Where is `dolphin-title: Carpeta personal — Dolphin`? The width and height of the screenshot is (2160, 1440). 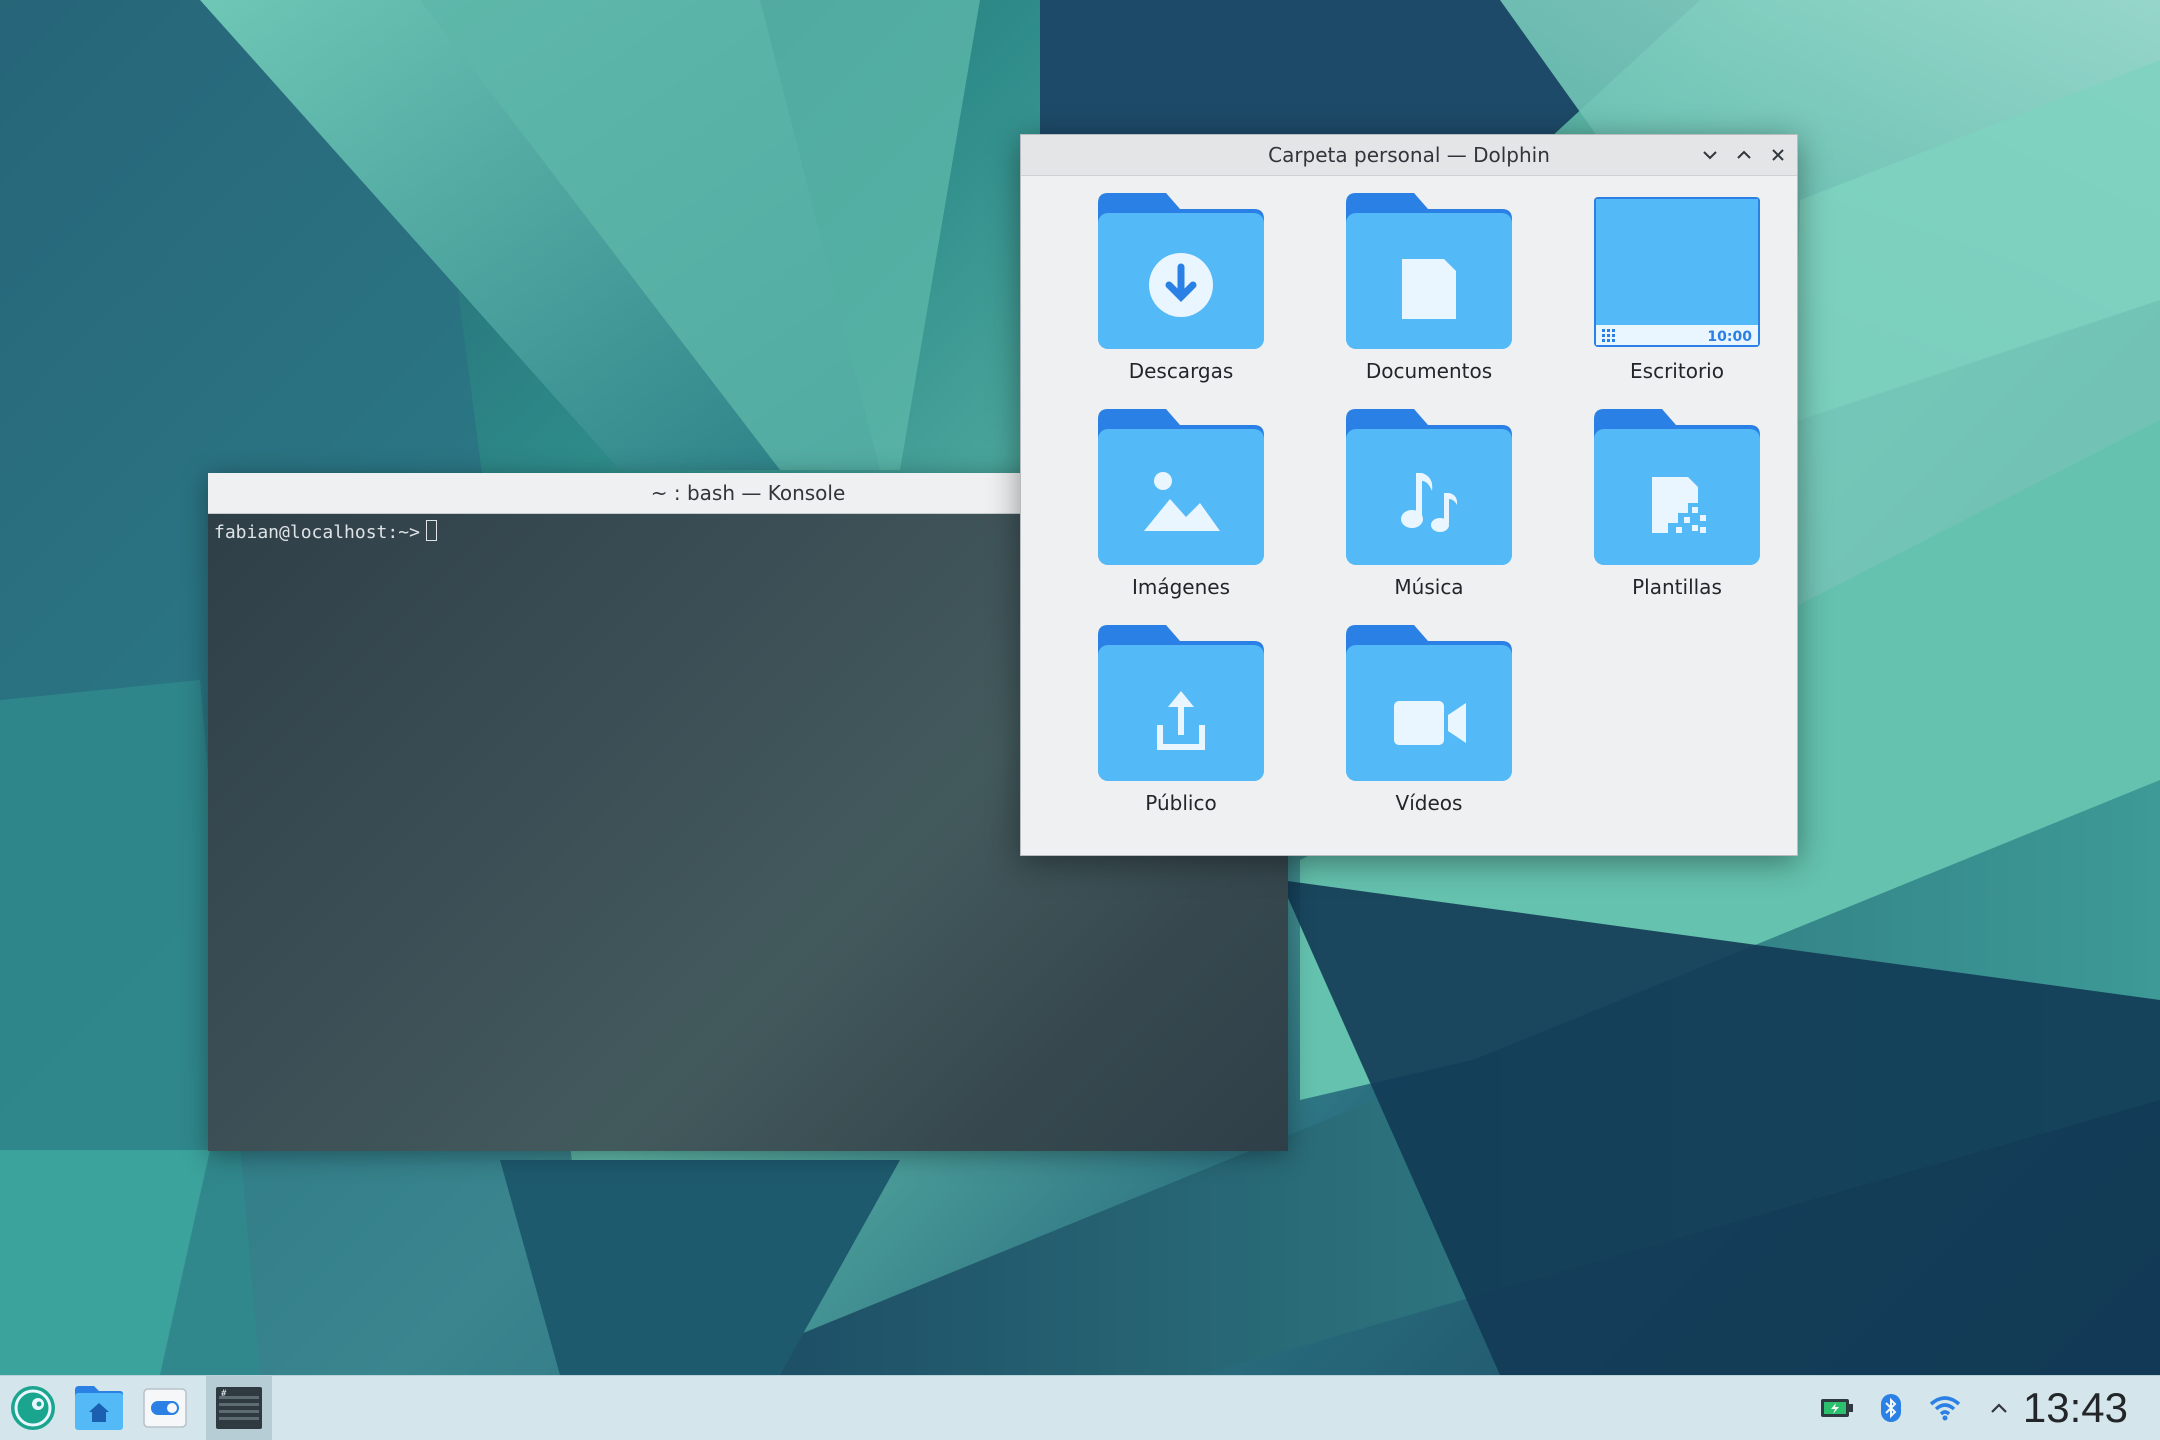 dolphin-title: Carpeta personal — Dolphin is located at coordinates (1409, 155).